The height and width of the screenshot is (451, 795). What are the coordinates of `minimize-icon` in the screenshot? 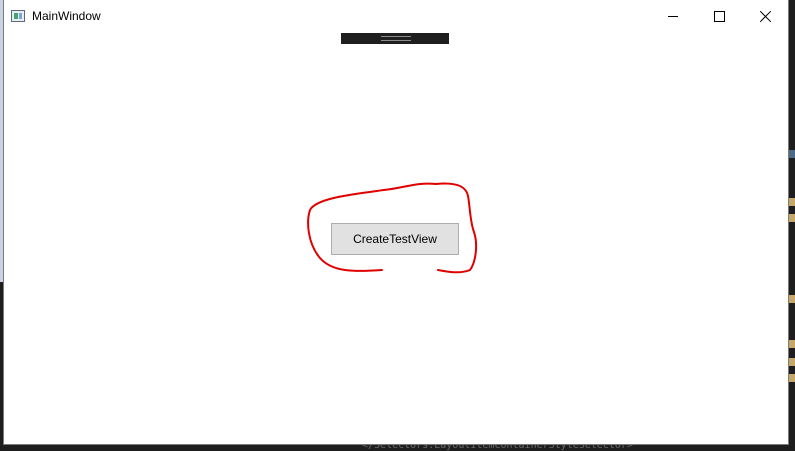 It's located at (673, 16).